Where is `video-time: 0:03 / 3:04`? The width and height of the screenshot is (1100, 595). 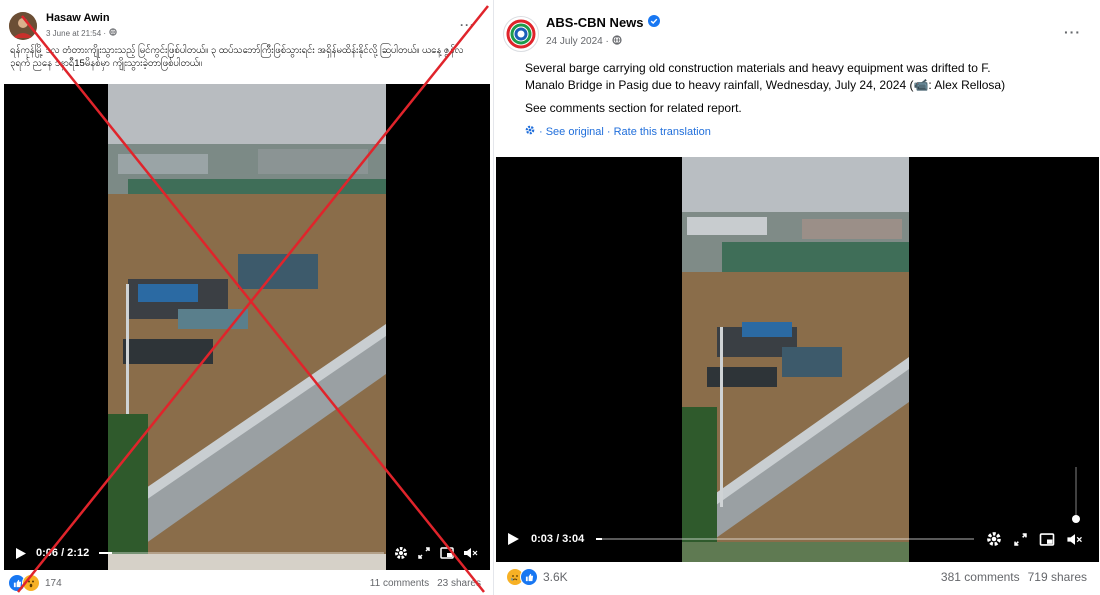
video-time: 0:03 / 3:04 is located at coordinates (558, 539).